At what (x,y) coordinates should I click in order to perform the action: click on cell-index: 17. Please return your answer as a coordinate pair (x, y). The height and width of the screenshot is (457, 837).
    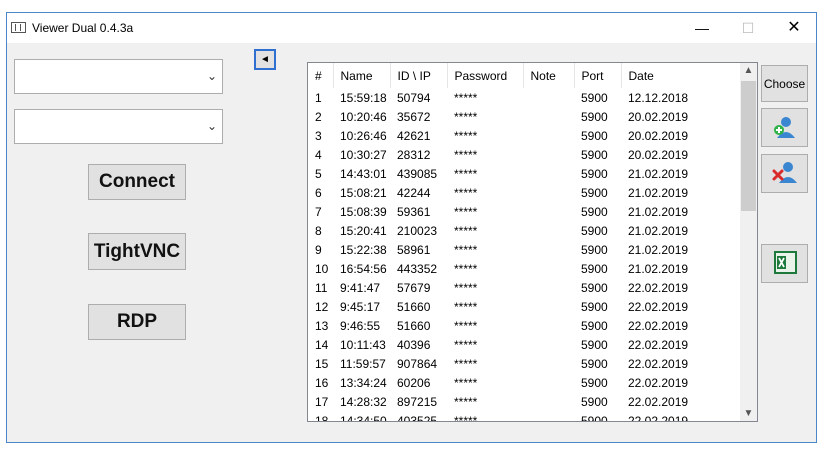
    Looking at the image, I should click on (322, 401).